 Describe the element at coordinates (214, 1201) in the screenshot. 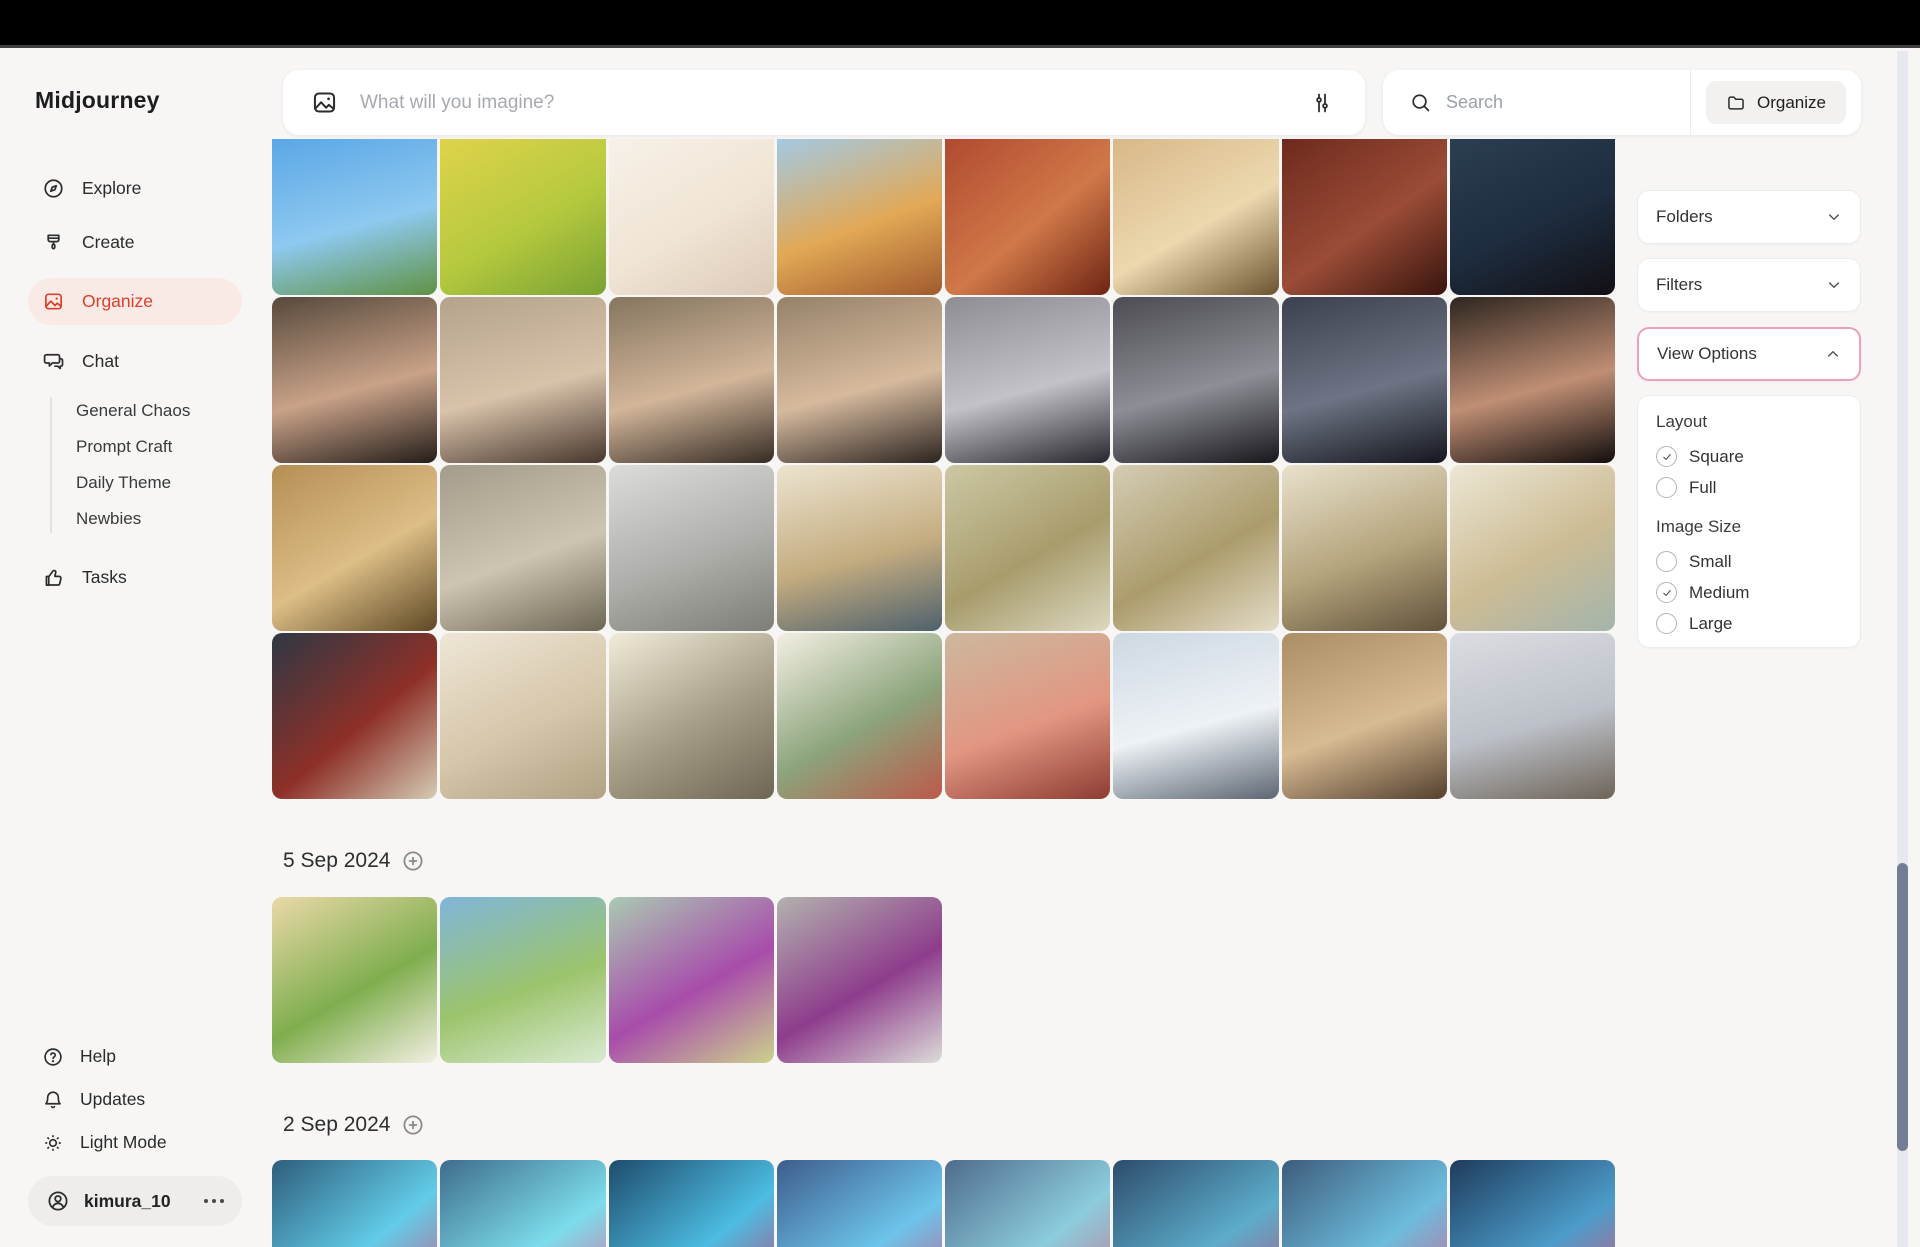

I see `ellipsis-icon` at that location.